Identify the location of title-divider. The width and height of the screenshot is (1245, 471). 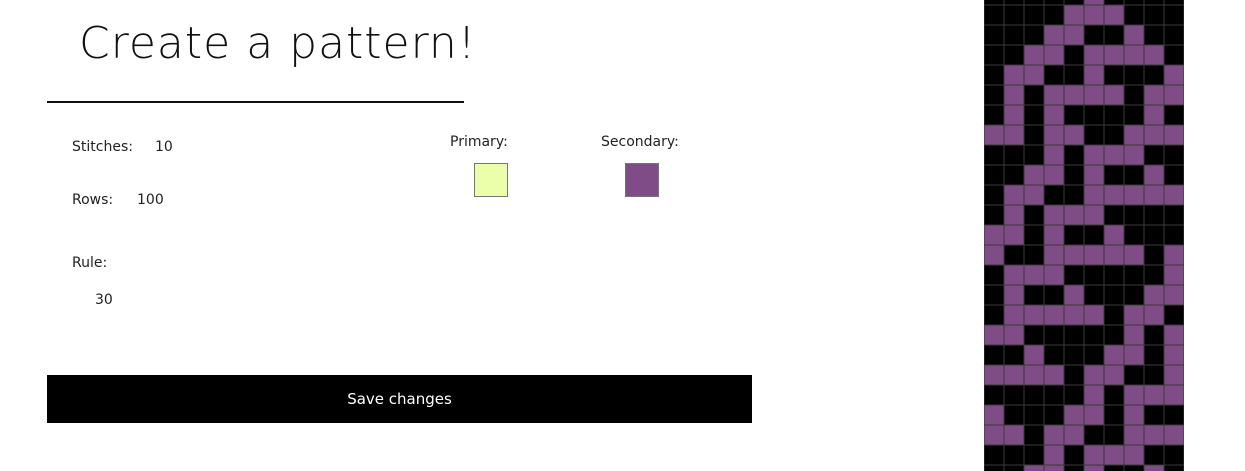
(255, 102).